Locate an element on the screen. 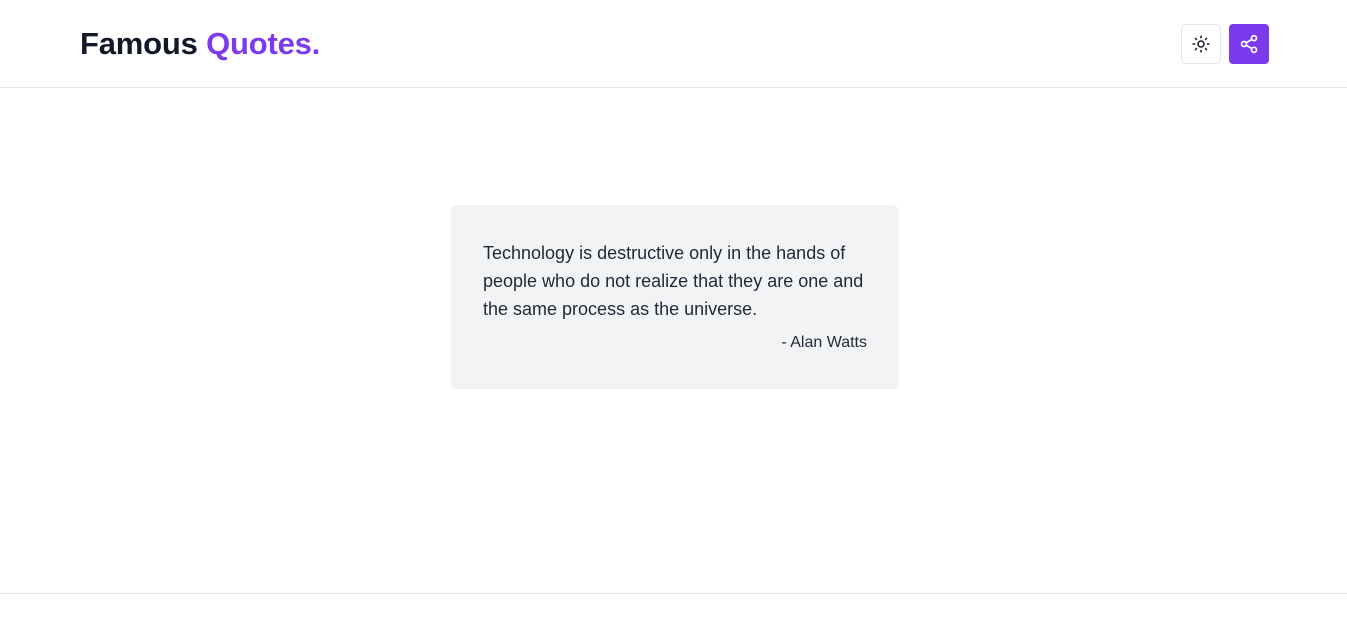  theme-toggle-button is located at coordinates (1201, 44).